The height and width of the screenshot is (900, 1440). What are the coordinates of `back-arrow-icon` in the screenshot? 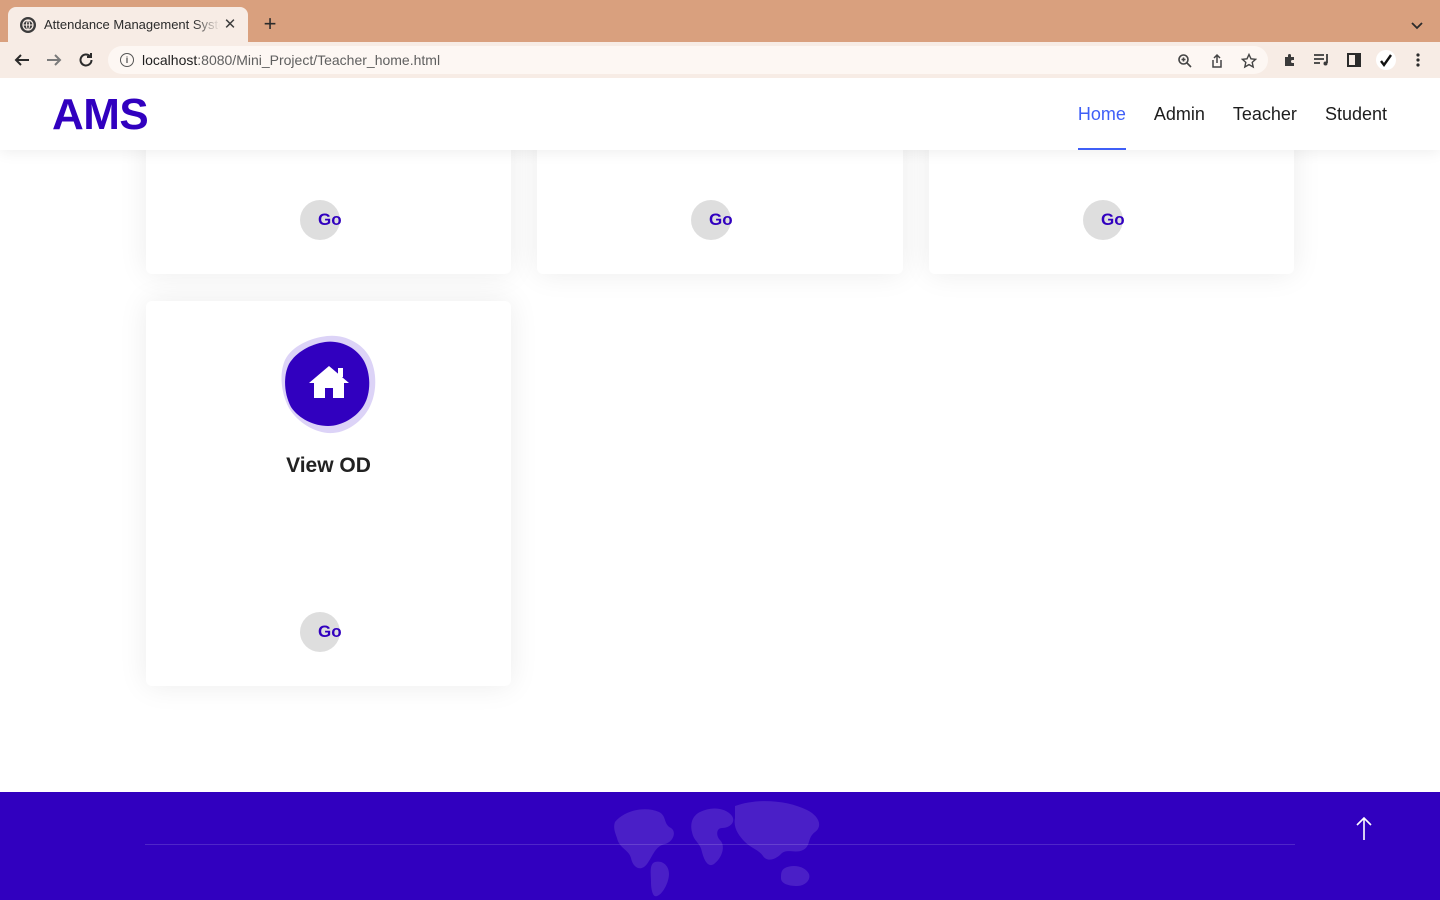 It's located at (22, 60).